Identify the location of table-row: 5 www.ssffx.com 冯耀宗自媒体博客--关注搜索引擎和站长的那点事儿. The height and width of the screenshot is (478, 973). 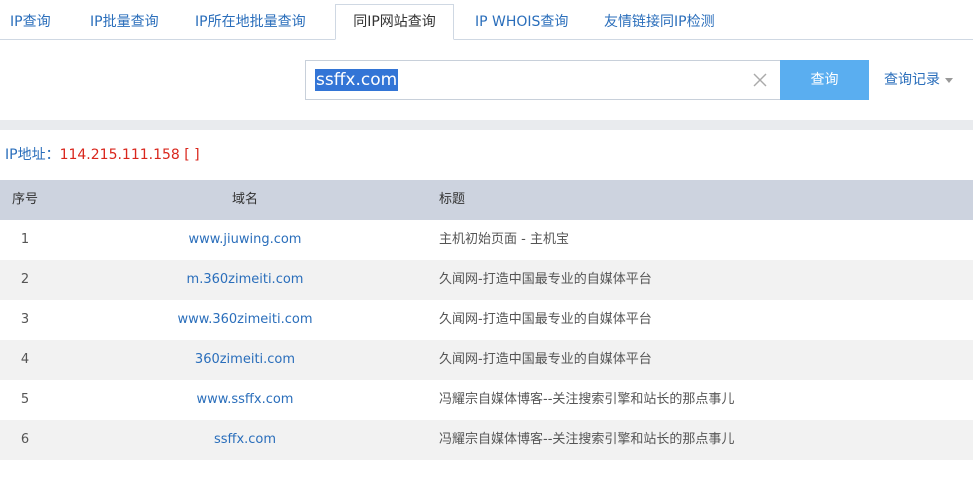
(486, 400).